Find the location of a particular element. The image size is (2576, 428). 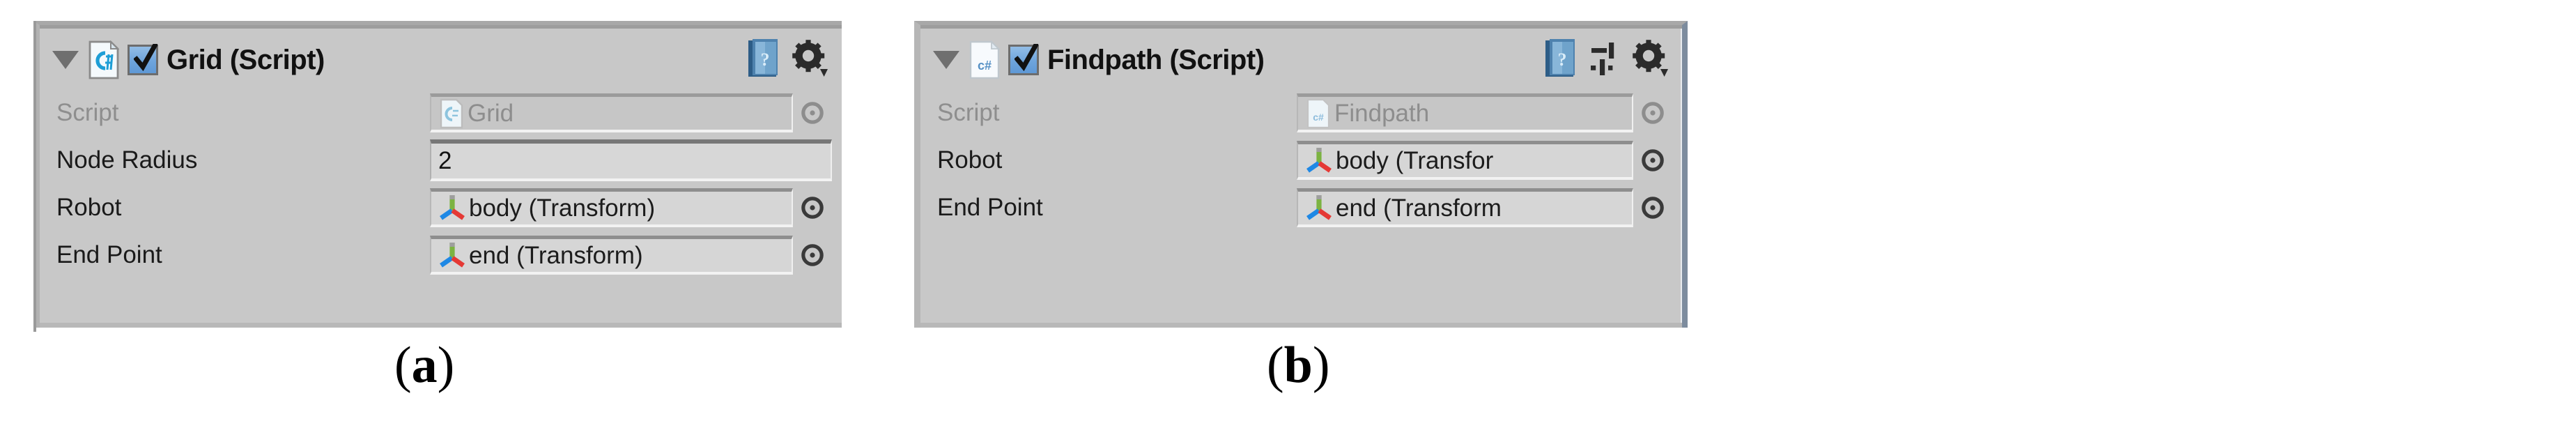

node-radius-input: 2 is located at coordinates (631, 160).